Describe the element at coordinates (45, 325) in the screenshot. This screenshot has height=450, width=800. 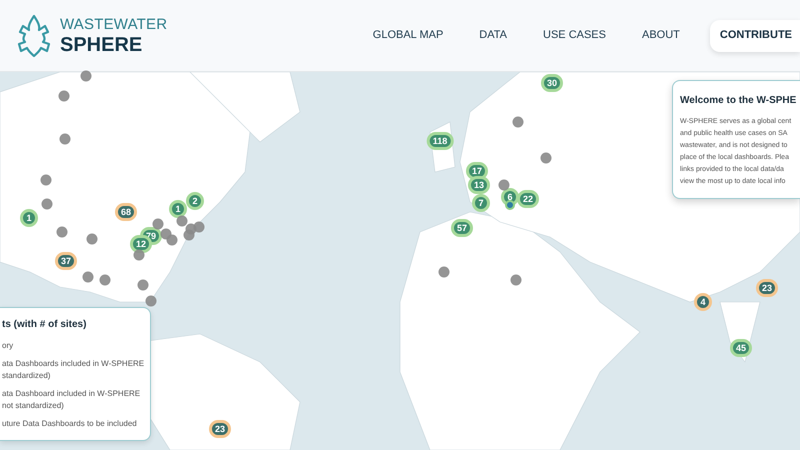
I see `legend-title: ts (with # of sites)` at that location.